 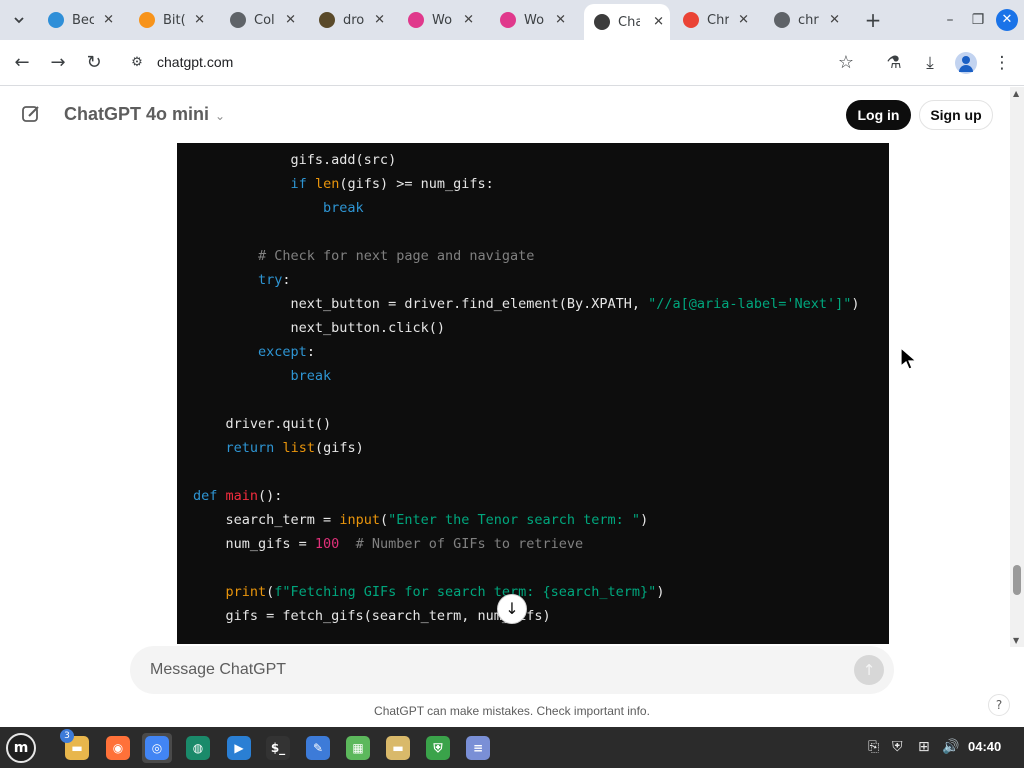 What do you see at coordinates (19, 20) in the screenshot?
I see `tab-search-button` at bounding box center [19, 20].